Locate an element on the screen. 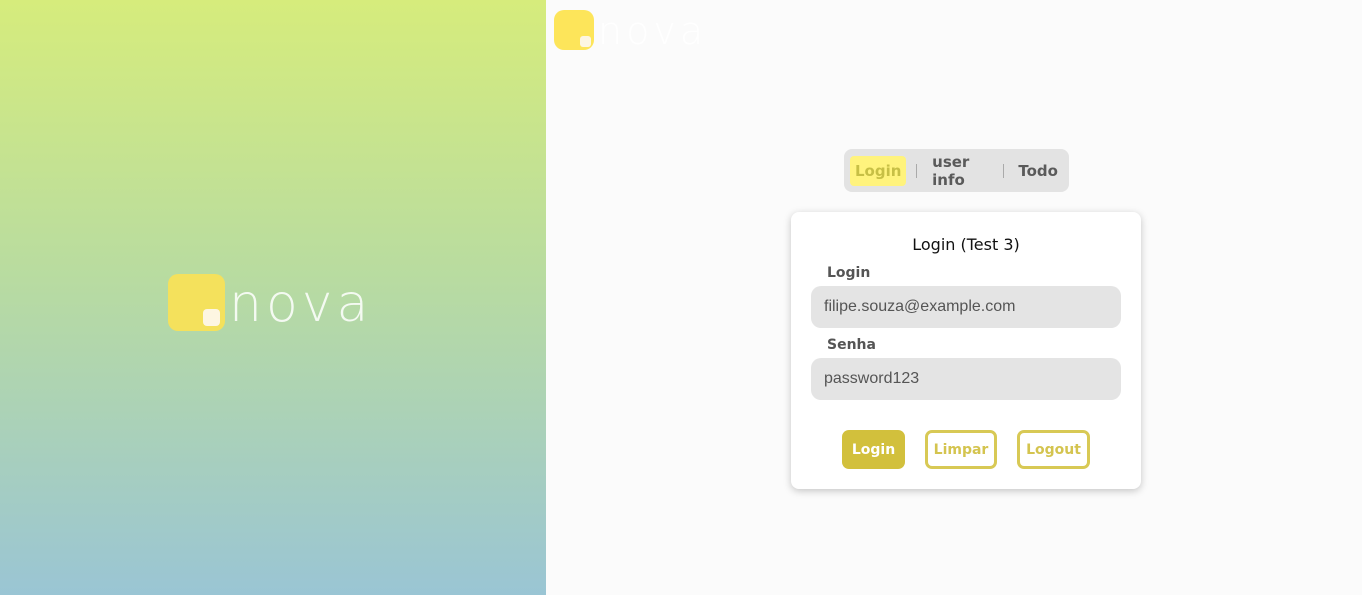 The height and width of the screenshot is (595, 1362). brand-logo-small: nova is located at coordinates (630, 30).